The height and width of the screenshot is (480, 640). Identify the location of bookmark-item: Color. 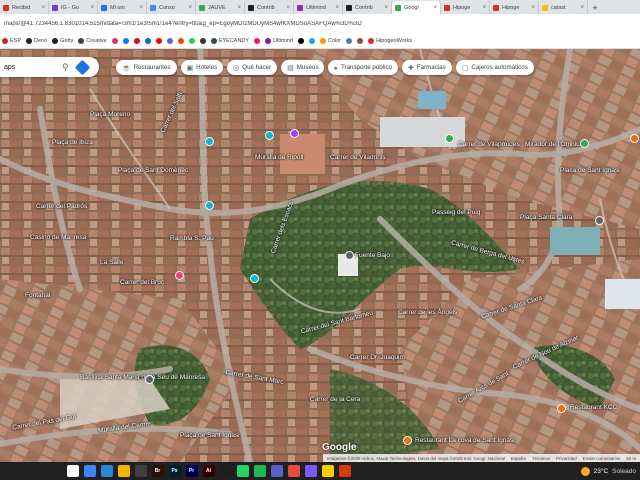
(330, 41).